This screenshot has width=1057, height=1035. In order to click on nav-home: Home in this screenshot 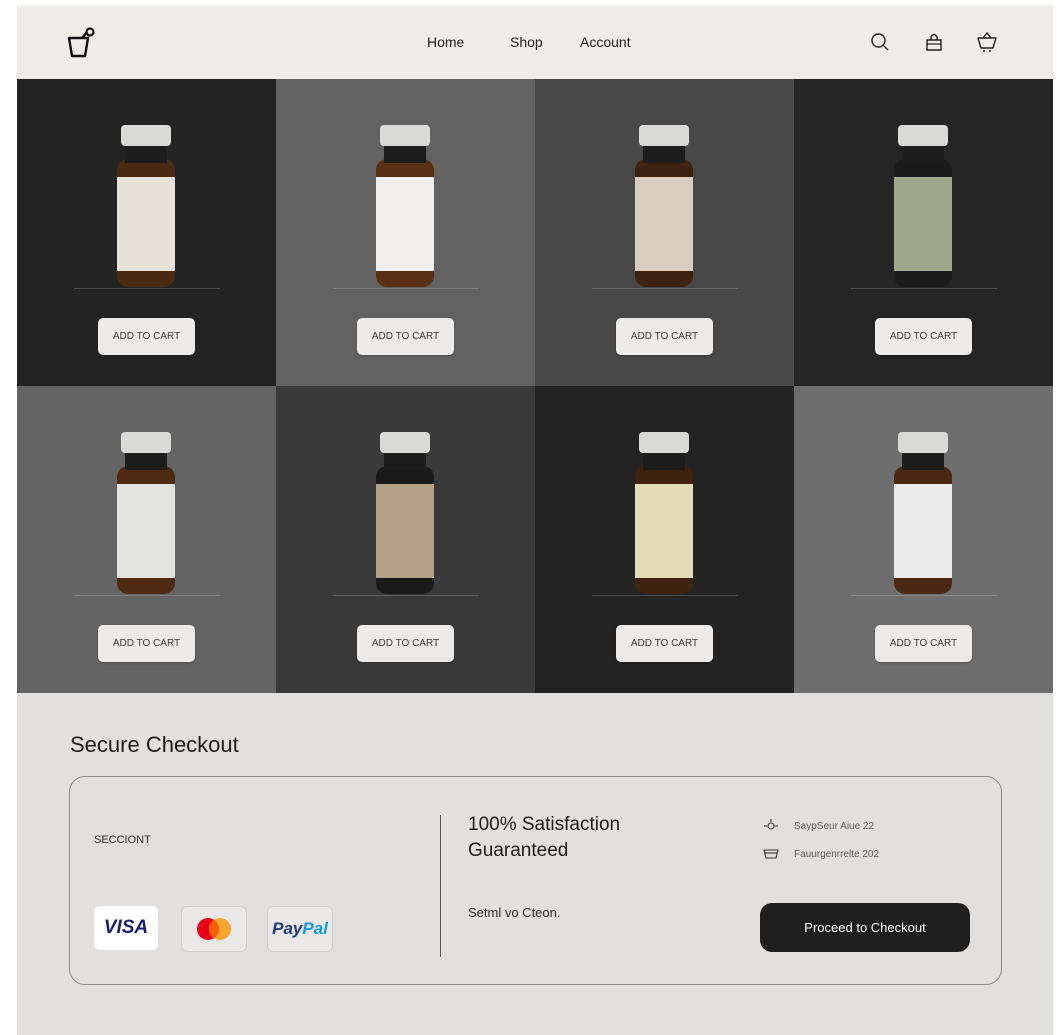, I will do `click(445, 42)`.